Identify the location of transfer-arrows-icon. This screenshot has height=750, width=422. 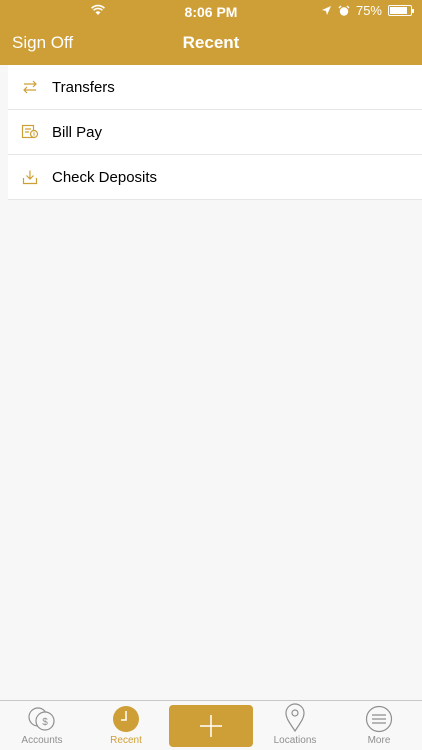
(30, 87).